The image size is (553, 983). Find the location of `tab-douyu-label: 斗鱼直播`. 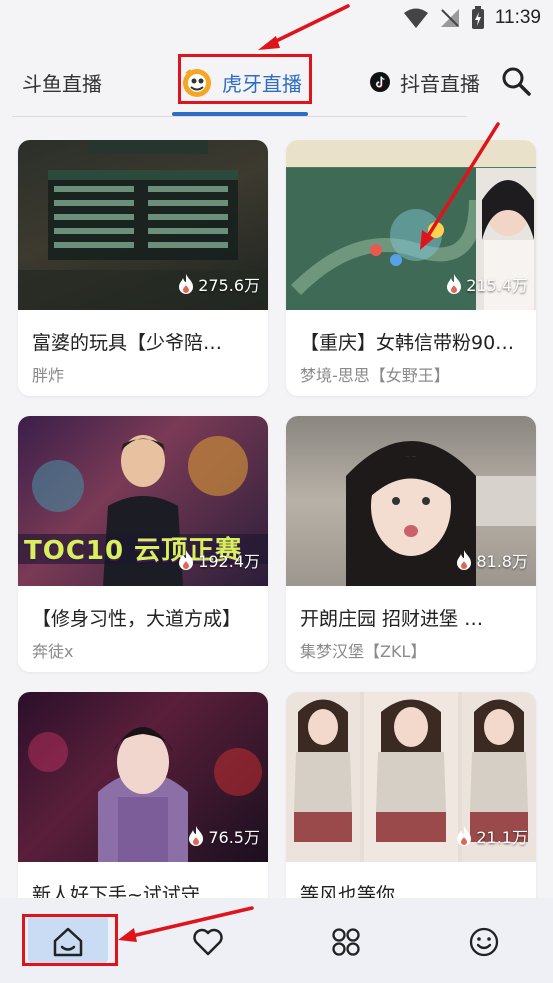

tab-douyu-label: 斗鱼直播 is located at coordinates (62, 83).